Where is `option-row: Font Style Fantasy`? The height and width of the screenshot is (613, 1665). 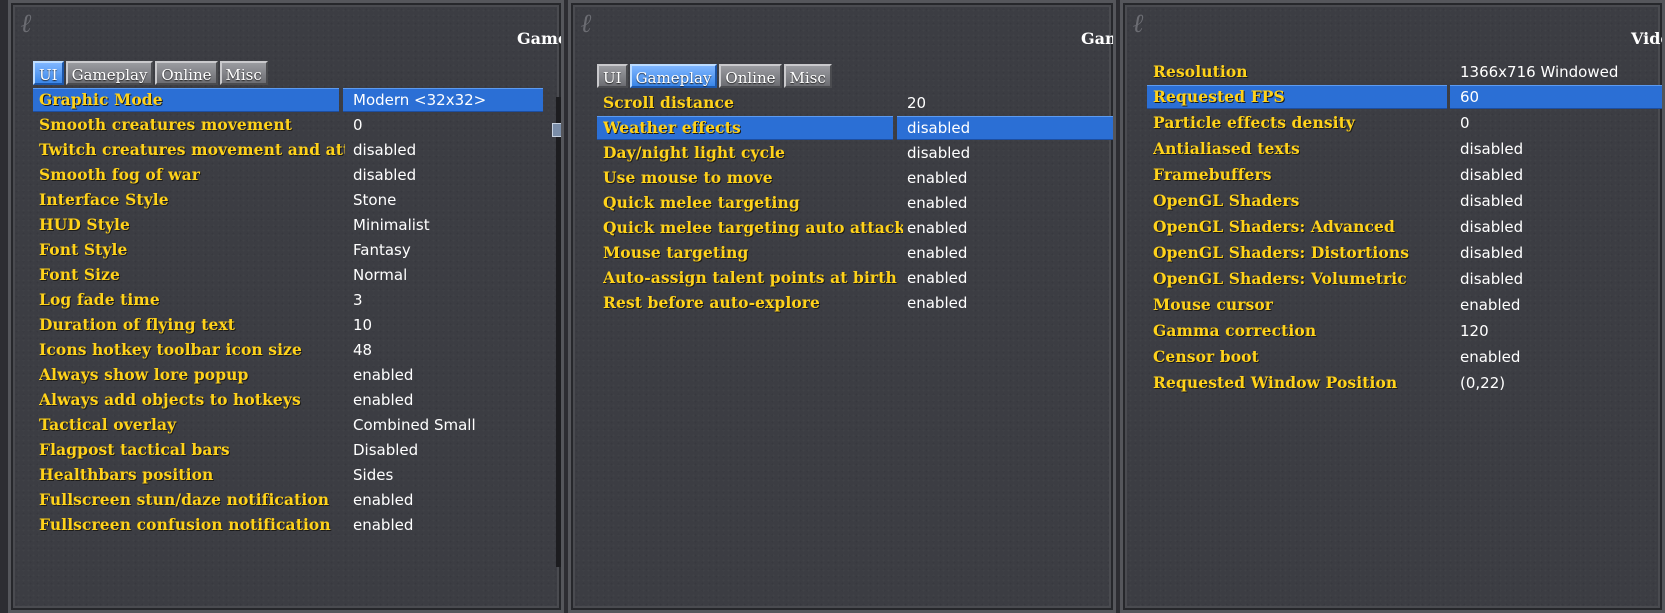
option-row: Font Style Fantasy is located at coordinates (297, 250).